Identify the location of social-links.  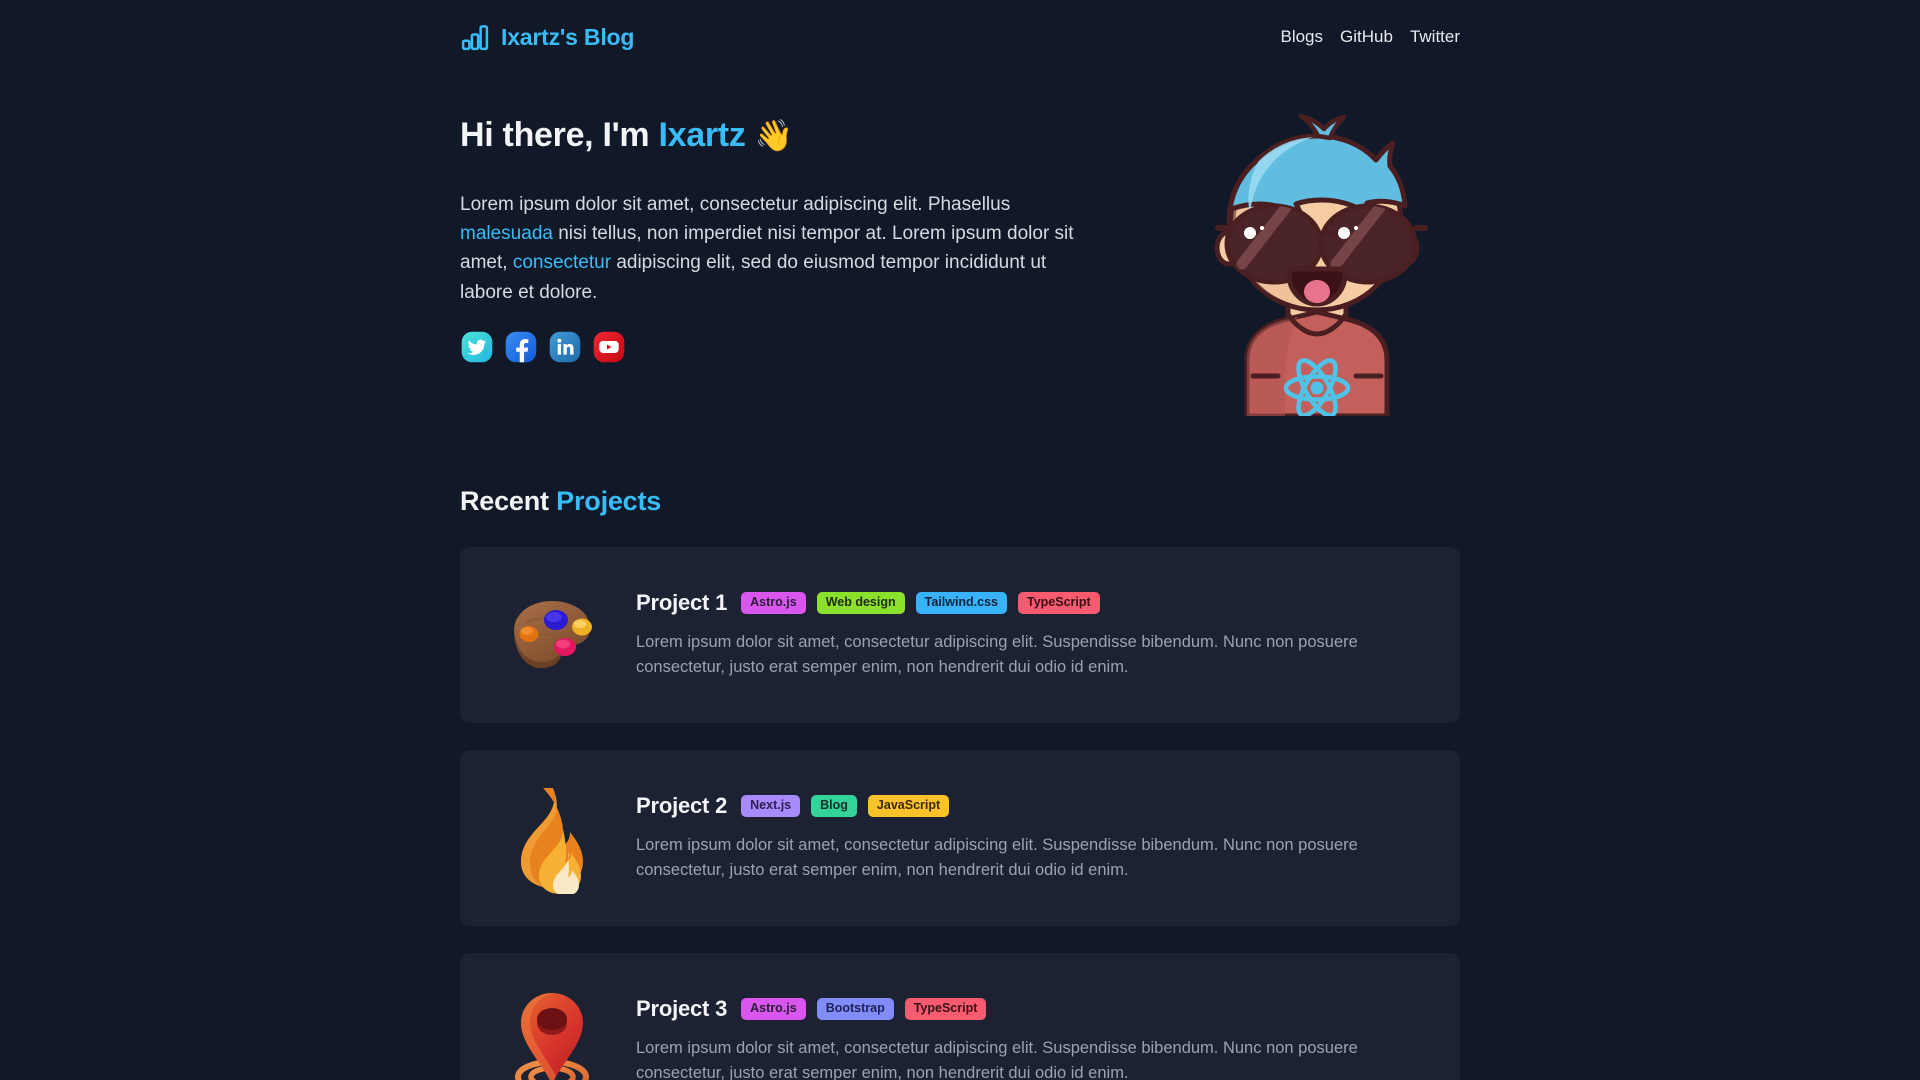
(780, 347).